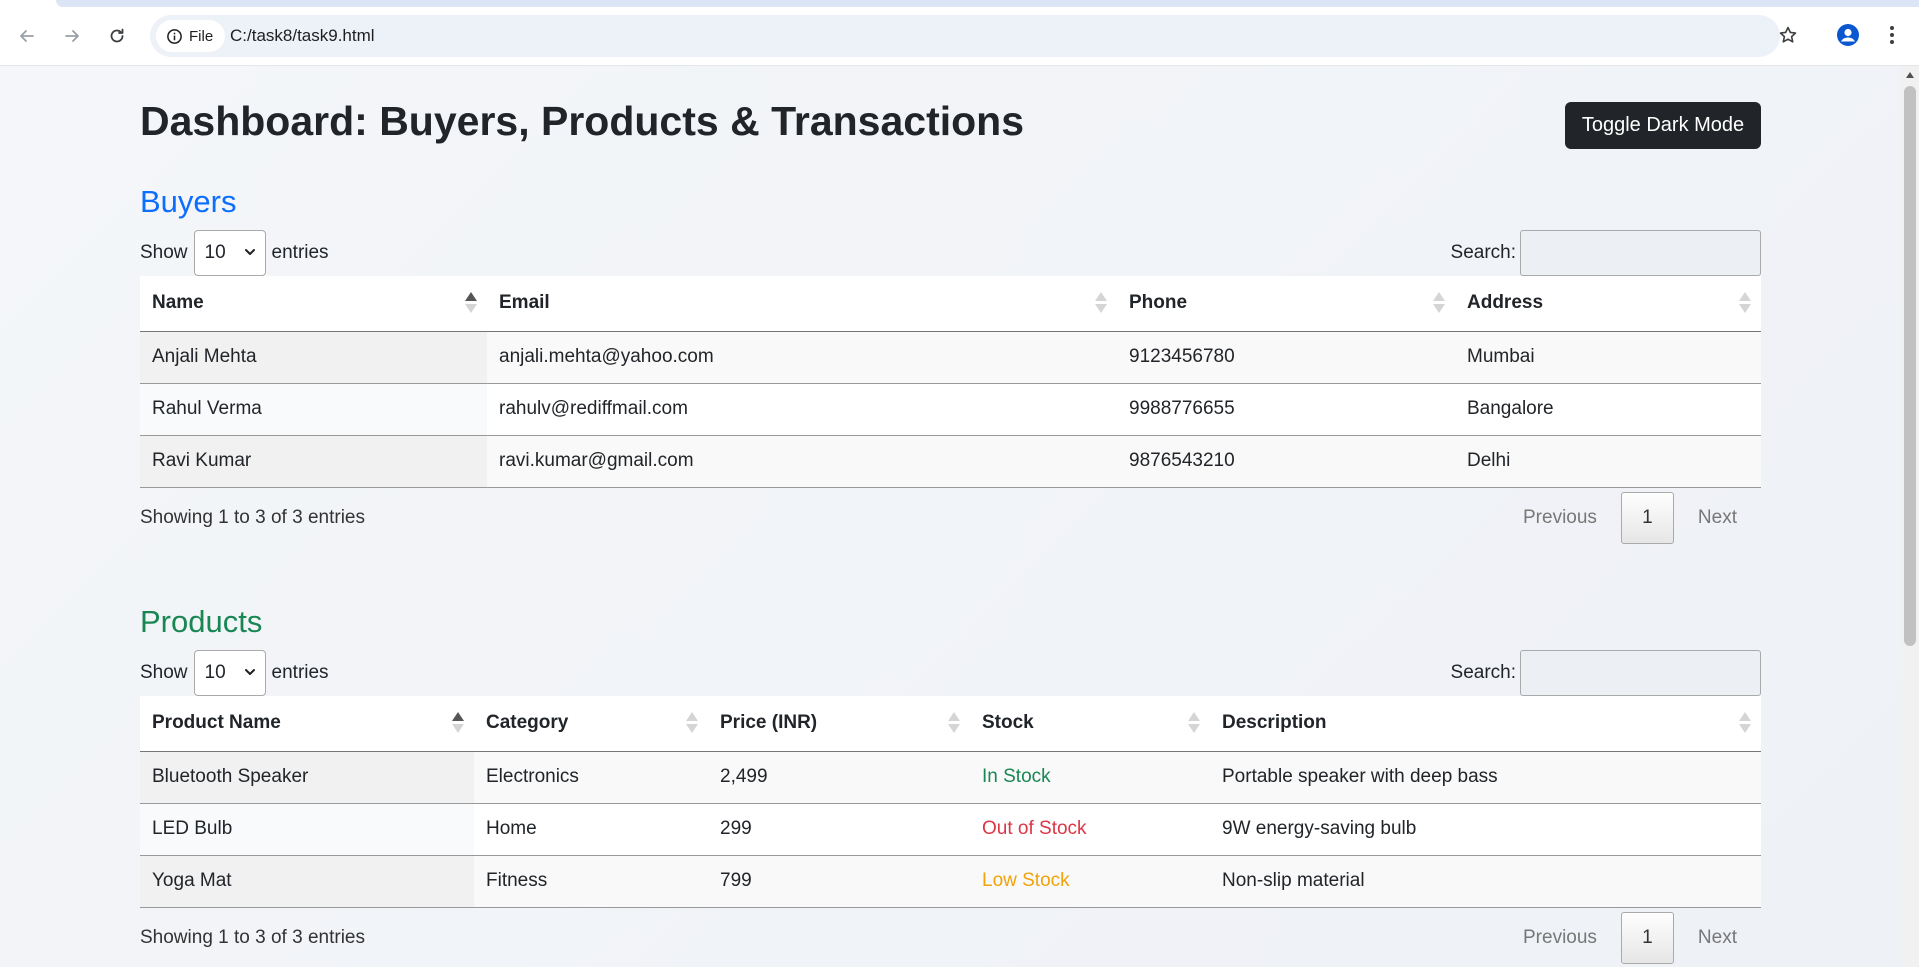 The height and width of the screenshot is (967, 1919). I want to click on avatar-icon, so click(1848, 35).